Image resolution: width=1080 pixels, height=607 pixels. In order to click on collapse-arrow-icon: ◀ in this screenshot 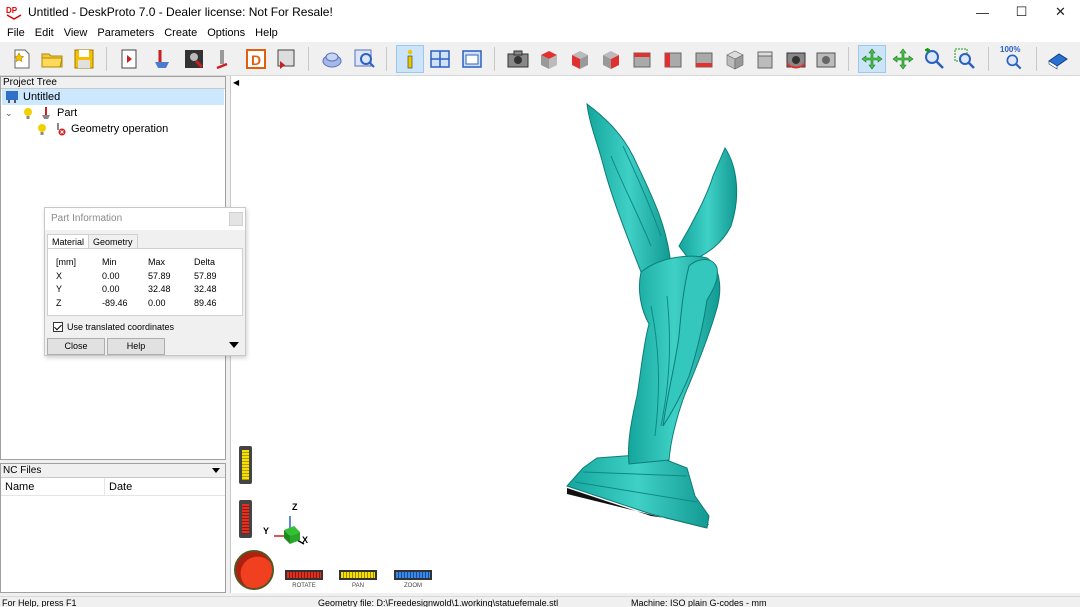, I will do `click(236, 82)`.